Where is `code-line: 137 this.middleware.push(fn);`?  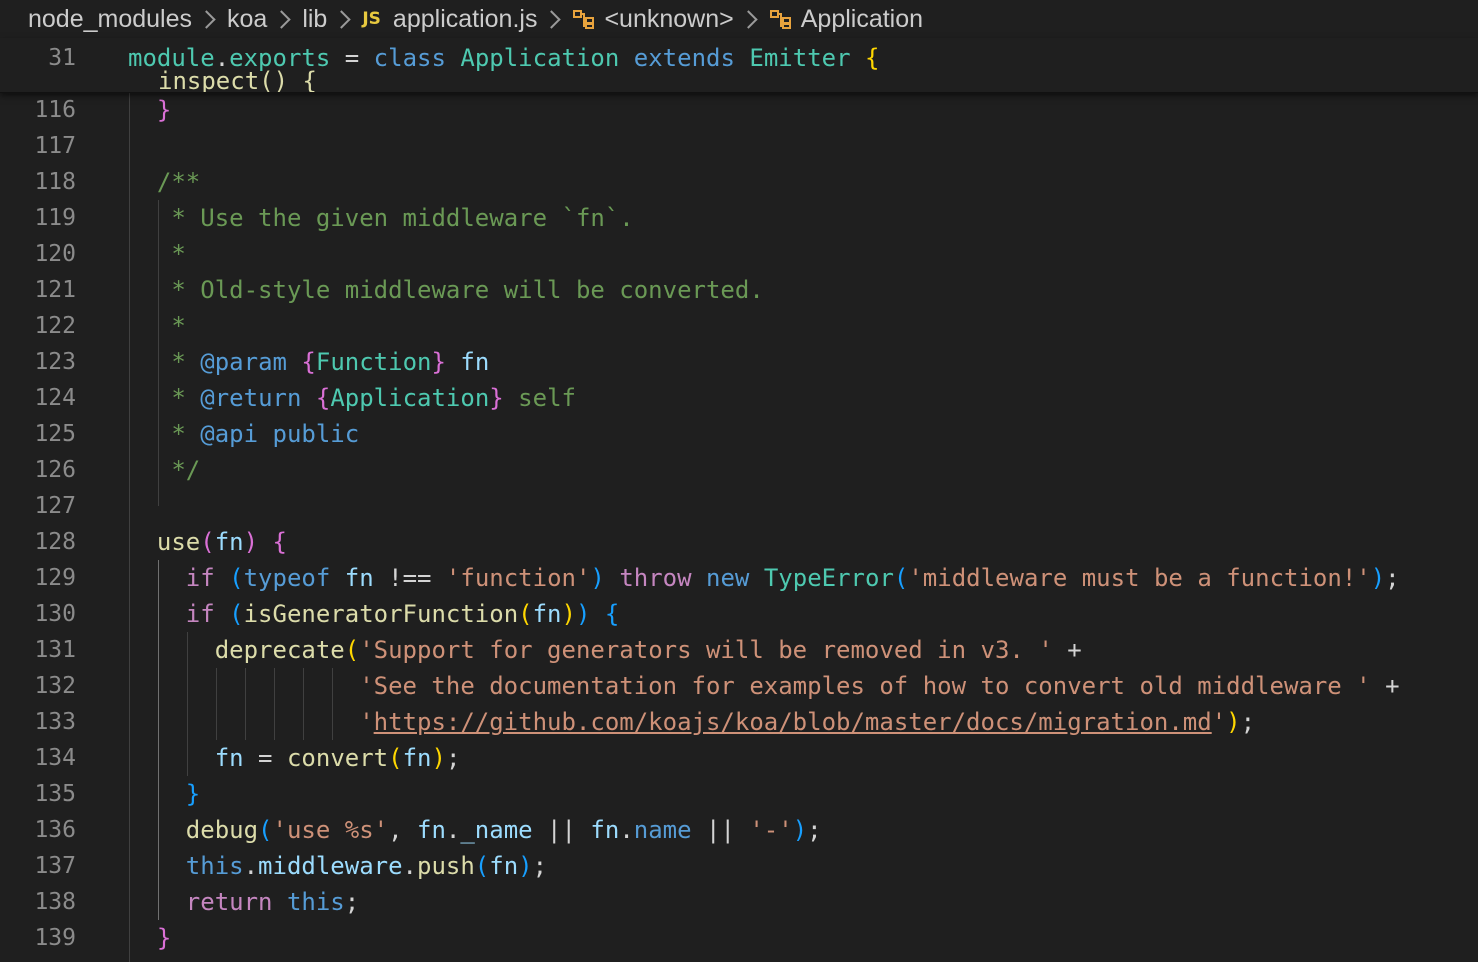 code-line: 137 this.middleware.push(fn); is located at coordinates (739, 866).